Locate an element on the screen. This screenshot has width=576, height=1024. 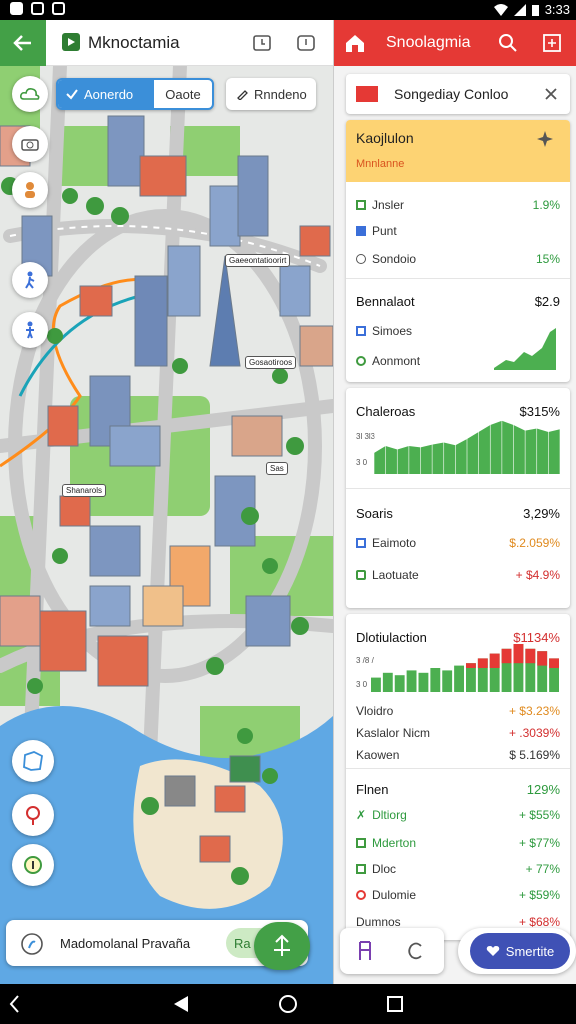
chart-title: Dlotiulaction is located at coordinates (391, 637).